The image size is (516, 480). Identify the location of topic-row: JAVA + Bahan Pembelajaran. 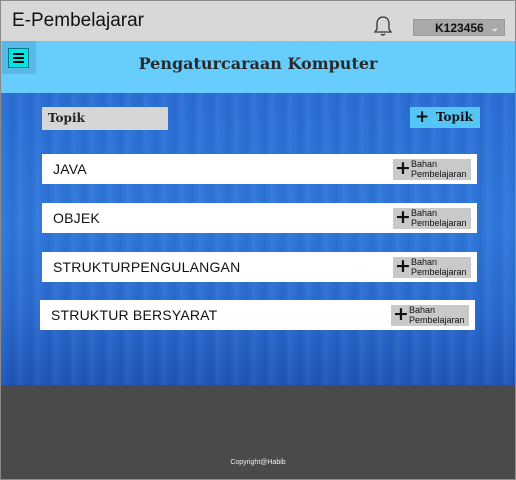
(259, 169).